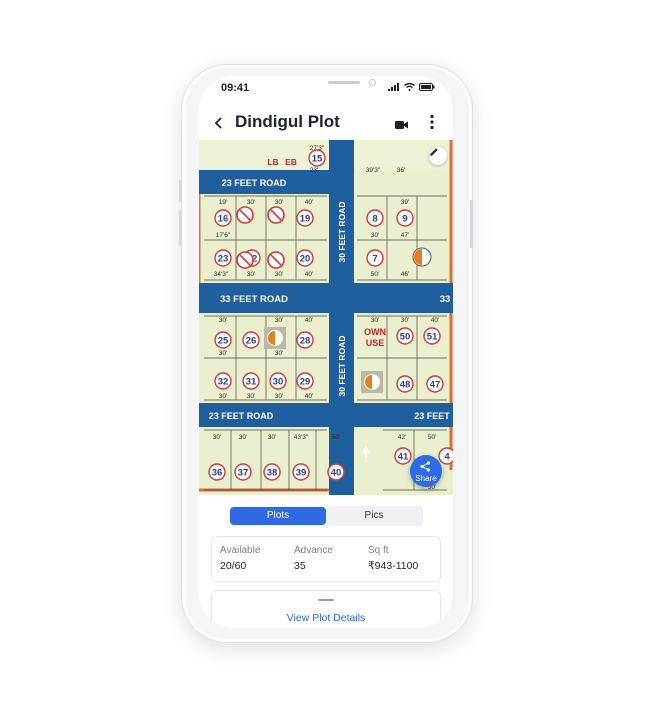 The width and height of the screenshot is (653, 704). What do you see at coordinates (305, 340) in the screenshot?
I see `plot-marker: 28` at bounding box center [305, 340].